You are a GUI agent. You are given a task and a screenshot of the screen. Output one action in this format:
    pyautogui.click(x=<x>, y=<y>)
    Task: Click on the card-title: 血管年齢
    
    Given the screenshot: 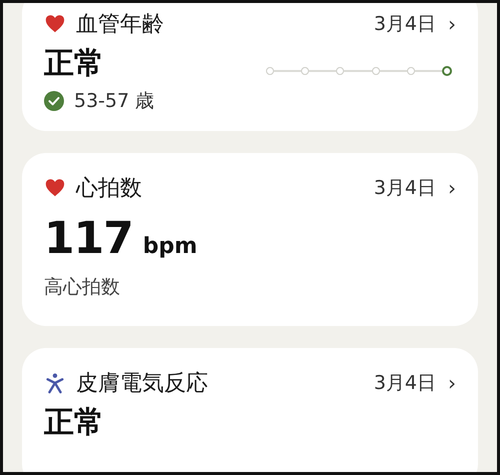 What is the action you would take?
    pyautogui.click(x=120, y=25)
    